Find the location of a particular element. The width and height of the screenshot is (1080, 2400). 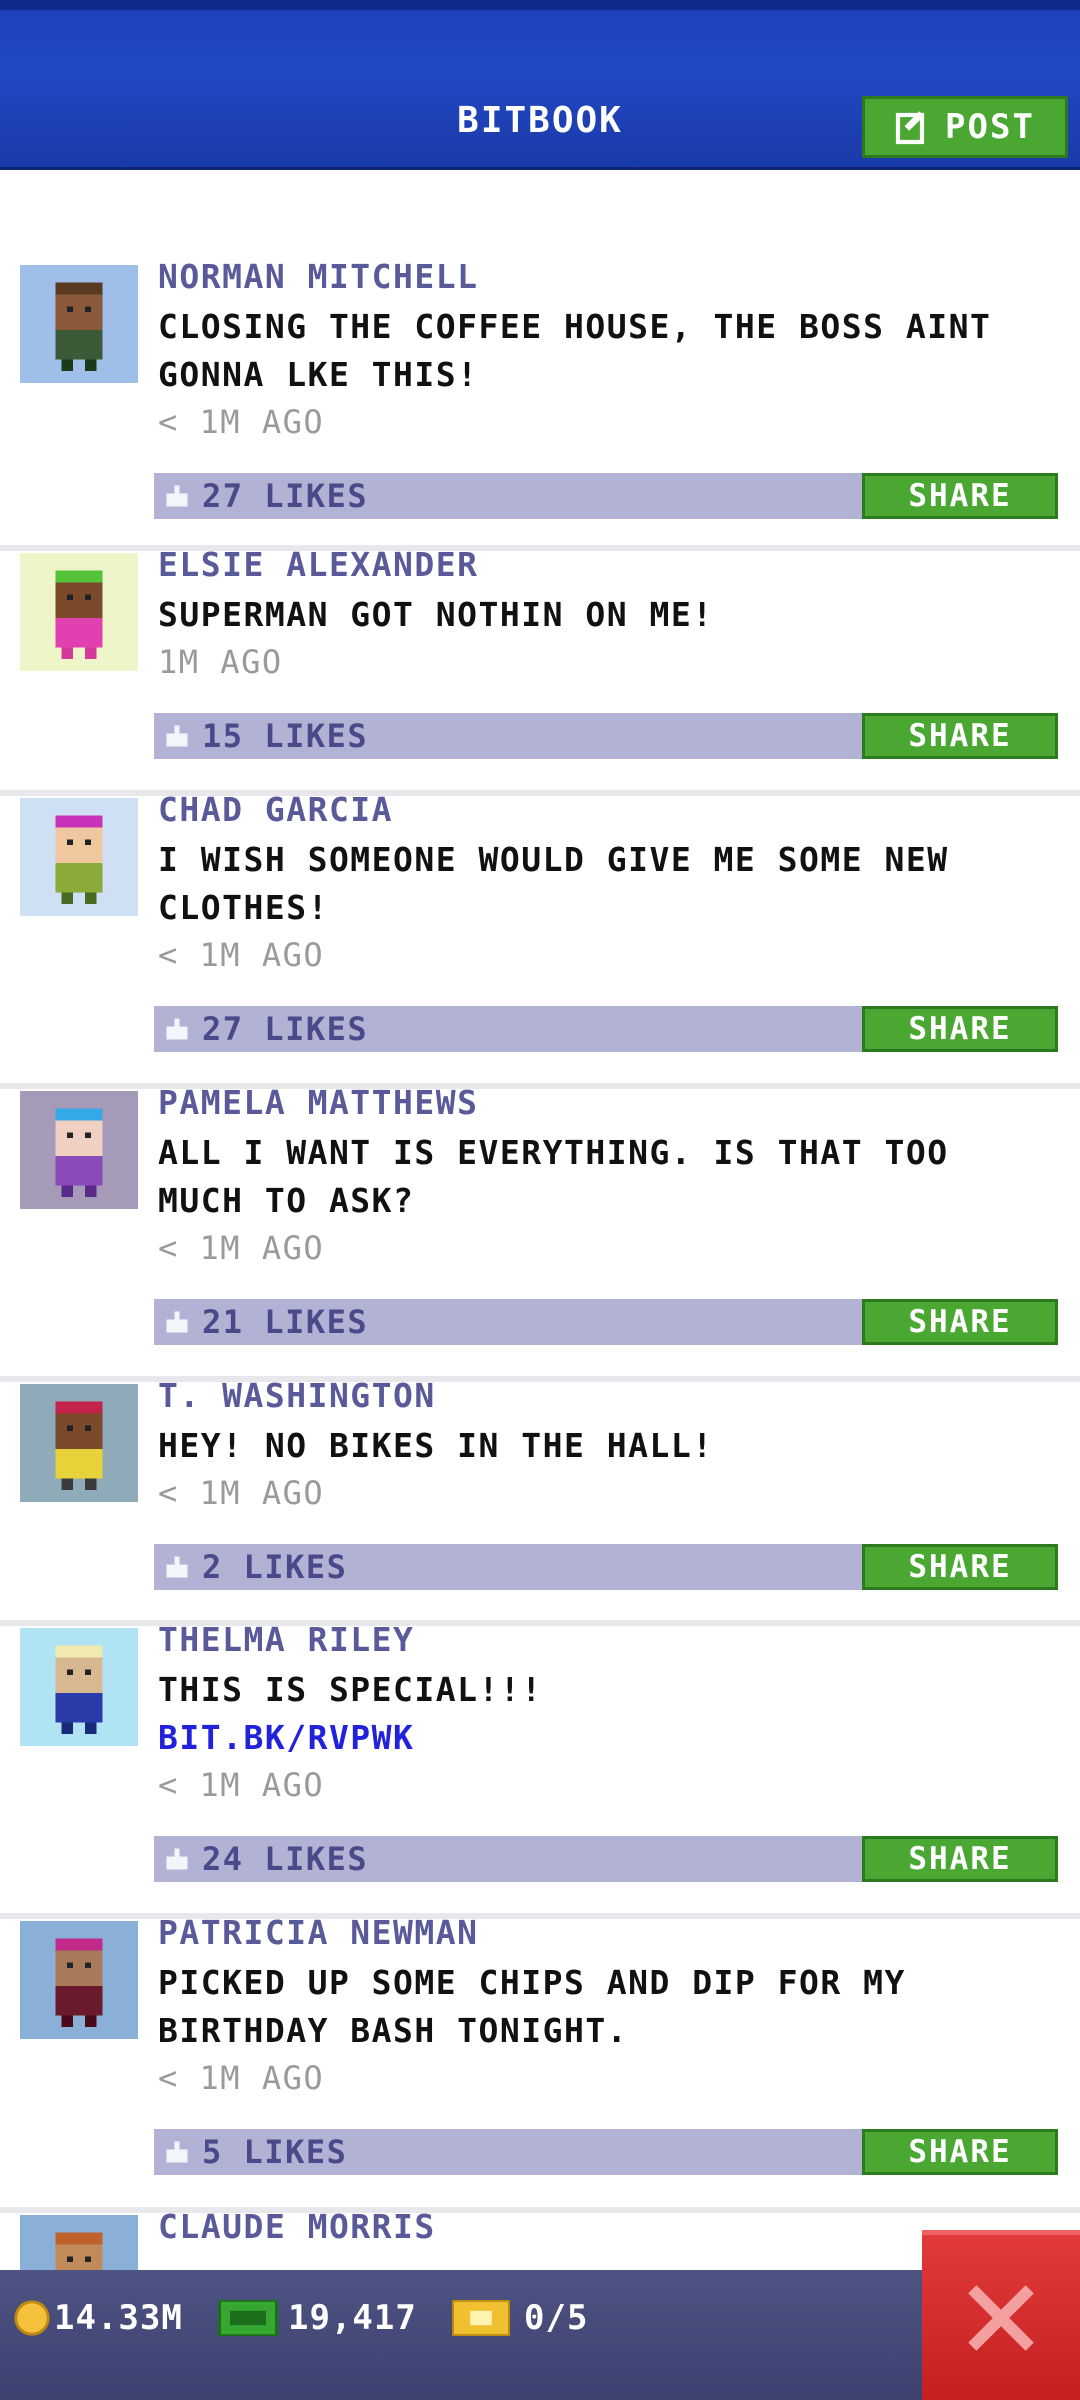

likes-count: 2 LIKES is located at coordinates (275, 1567).